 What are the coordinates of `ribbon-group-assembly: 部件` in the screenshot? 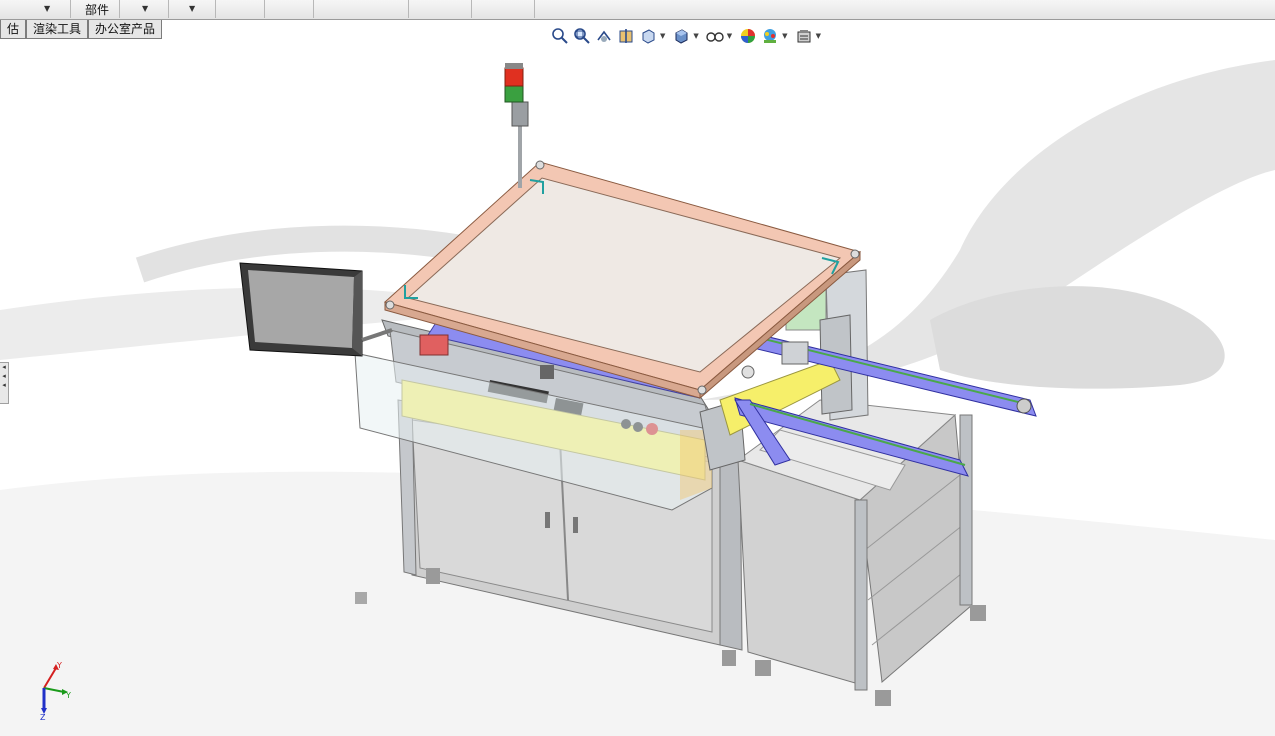 It's located at (95, 9).